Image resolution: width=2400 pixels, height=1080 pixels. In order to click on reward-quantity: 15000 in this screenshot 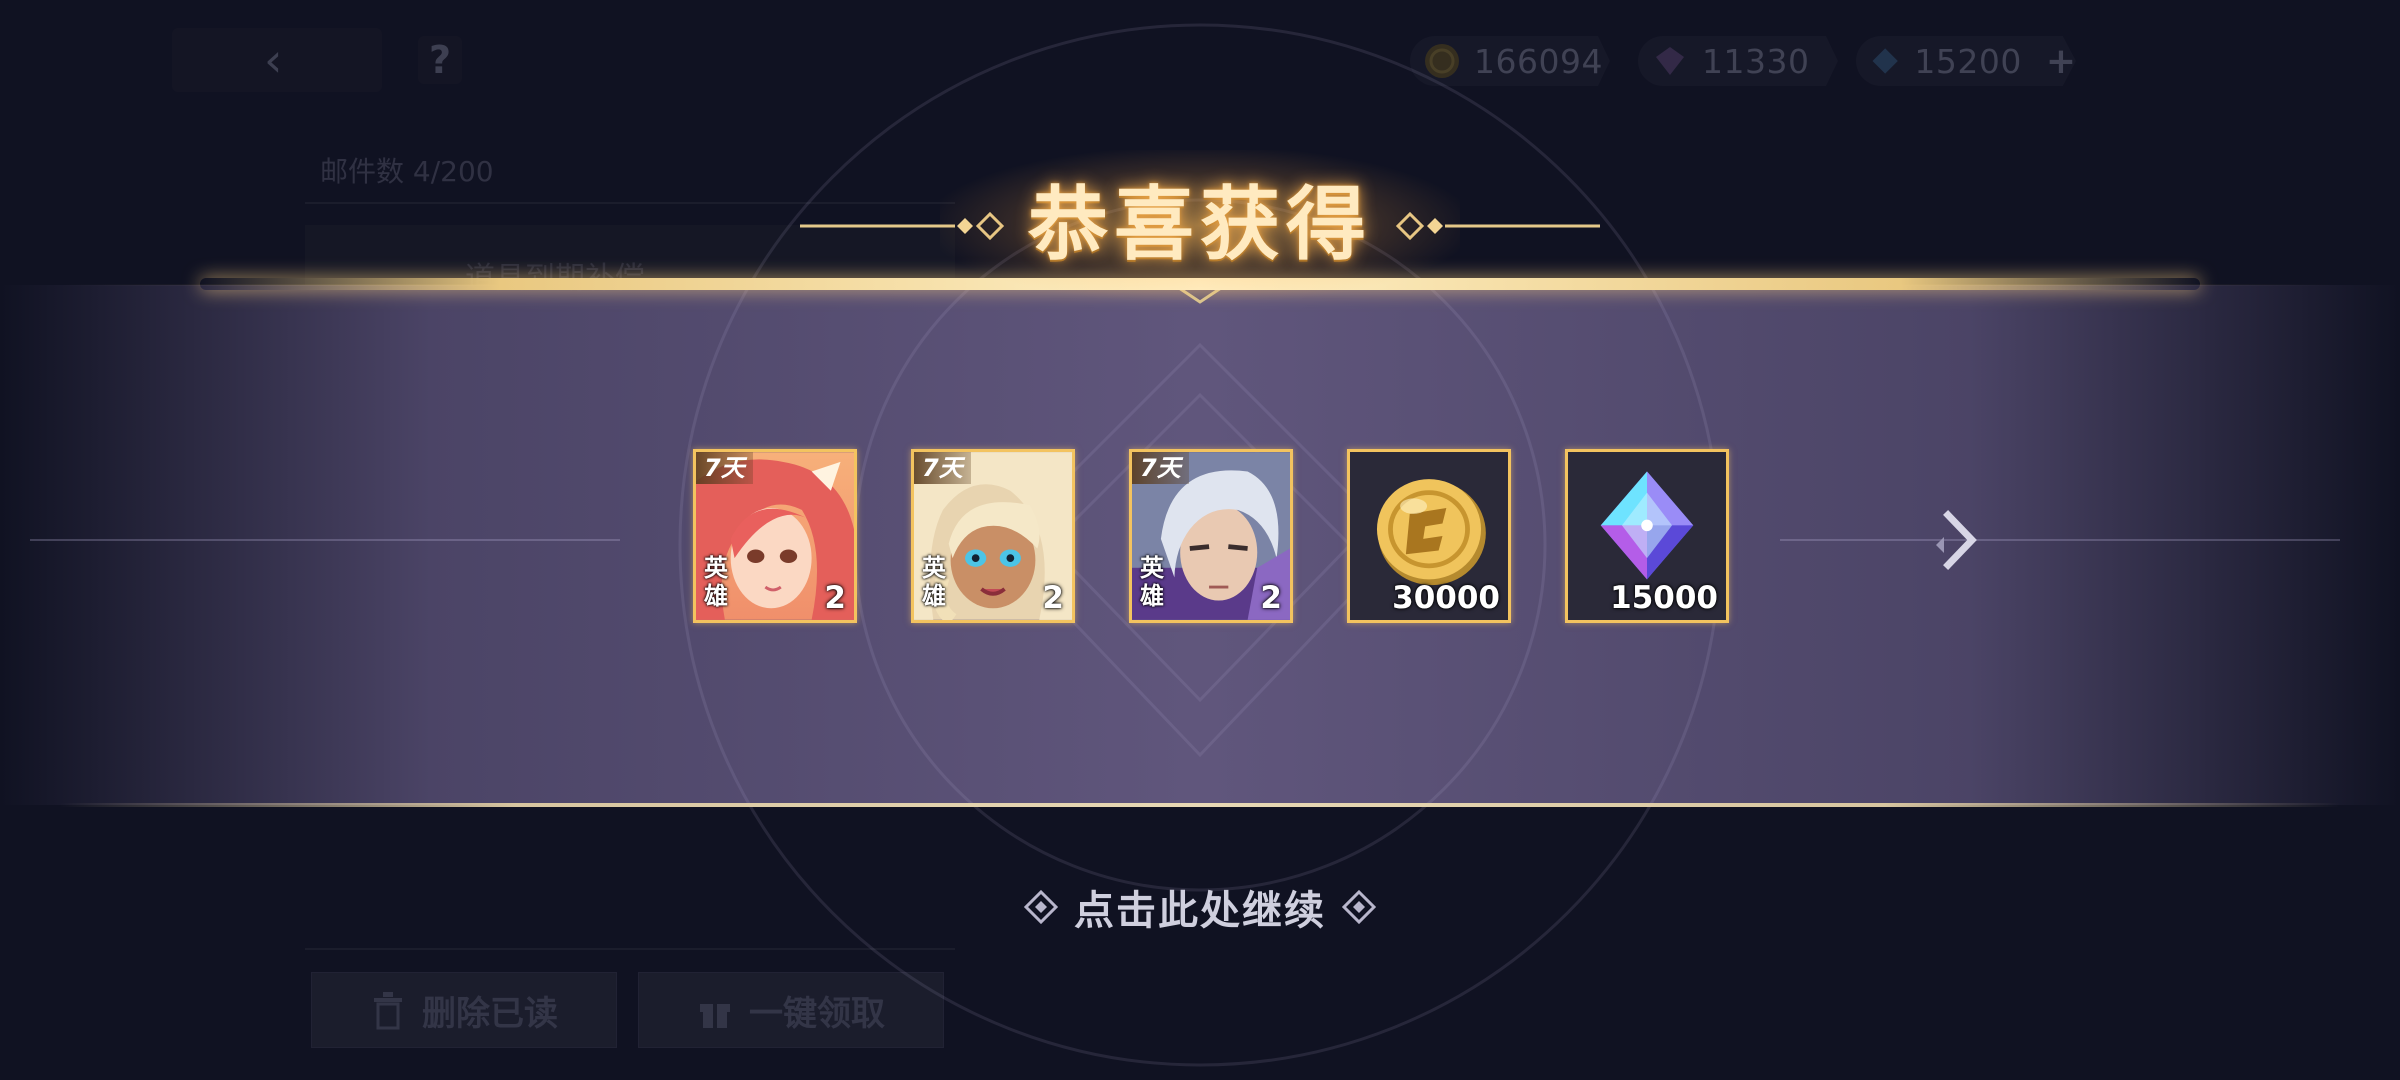, I will do `click(1664, 598)`.